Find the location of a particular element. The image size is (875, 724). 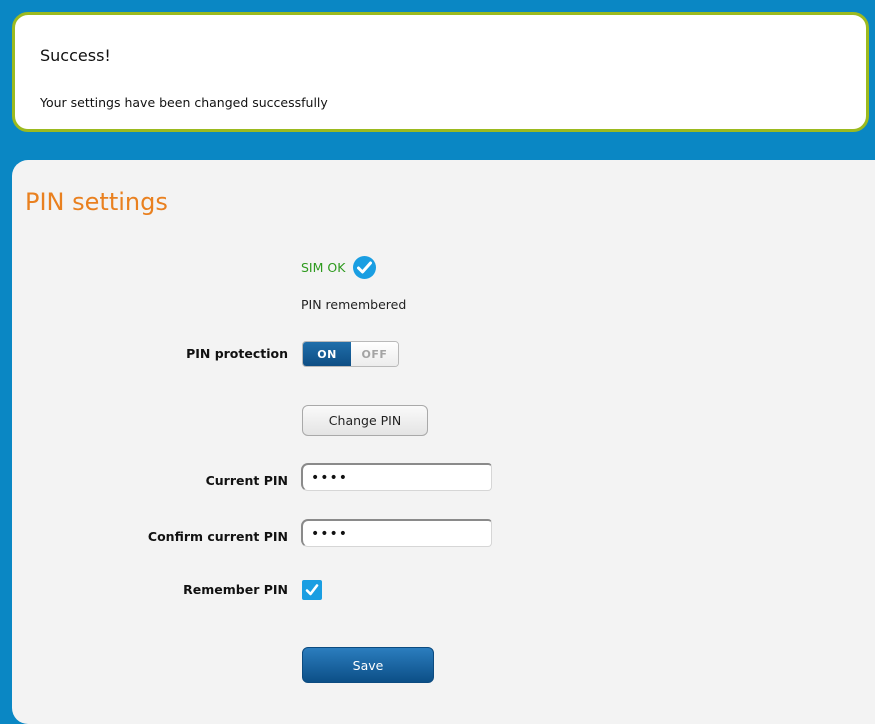

check-circle-icon is located at coordinates (365, 267).